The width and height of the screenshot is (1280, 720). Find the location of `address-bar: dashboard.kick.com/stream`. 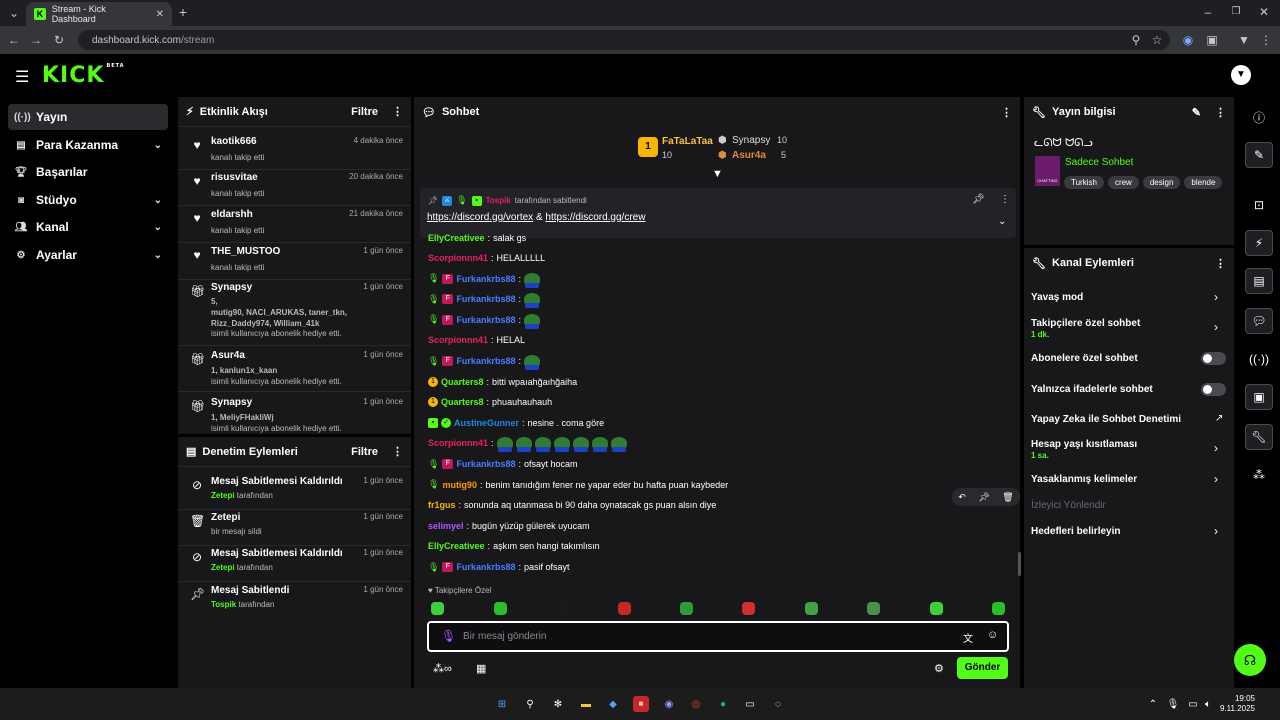

address-bar: dashboard.kick.com/stream is located at coordinates (624, 40).